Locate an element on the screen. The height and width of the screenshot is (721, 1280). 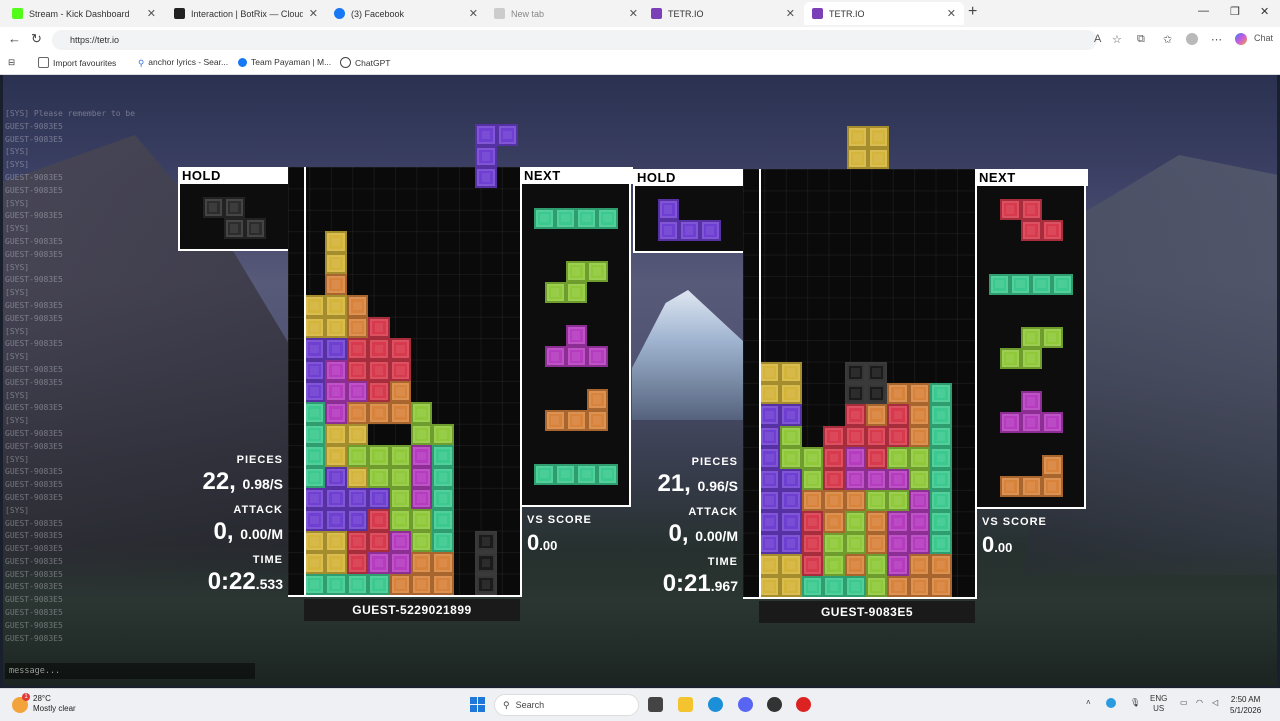
tray-chevron-icon: ˄ is located at coordinates (1088, 702).